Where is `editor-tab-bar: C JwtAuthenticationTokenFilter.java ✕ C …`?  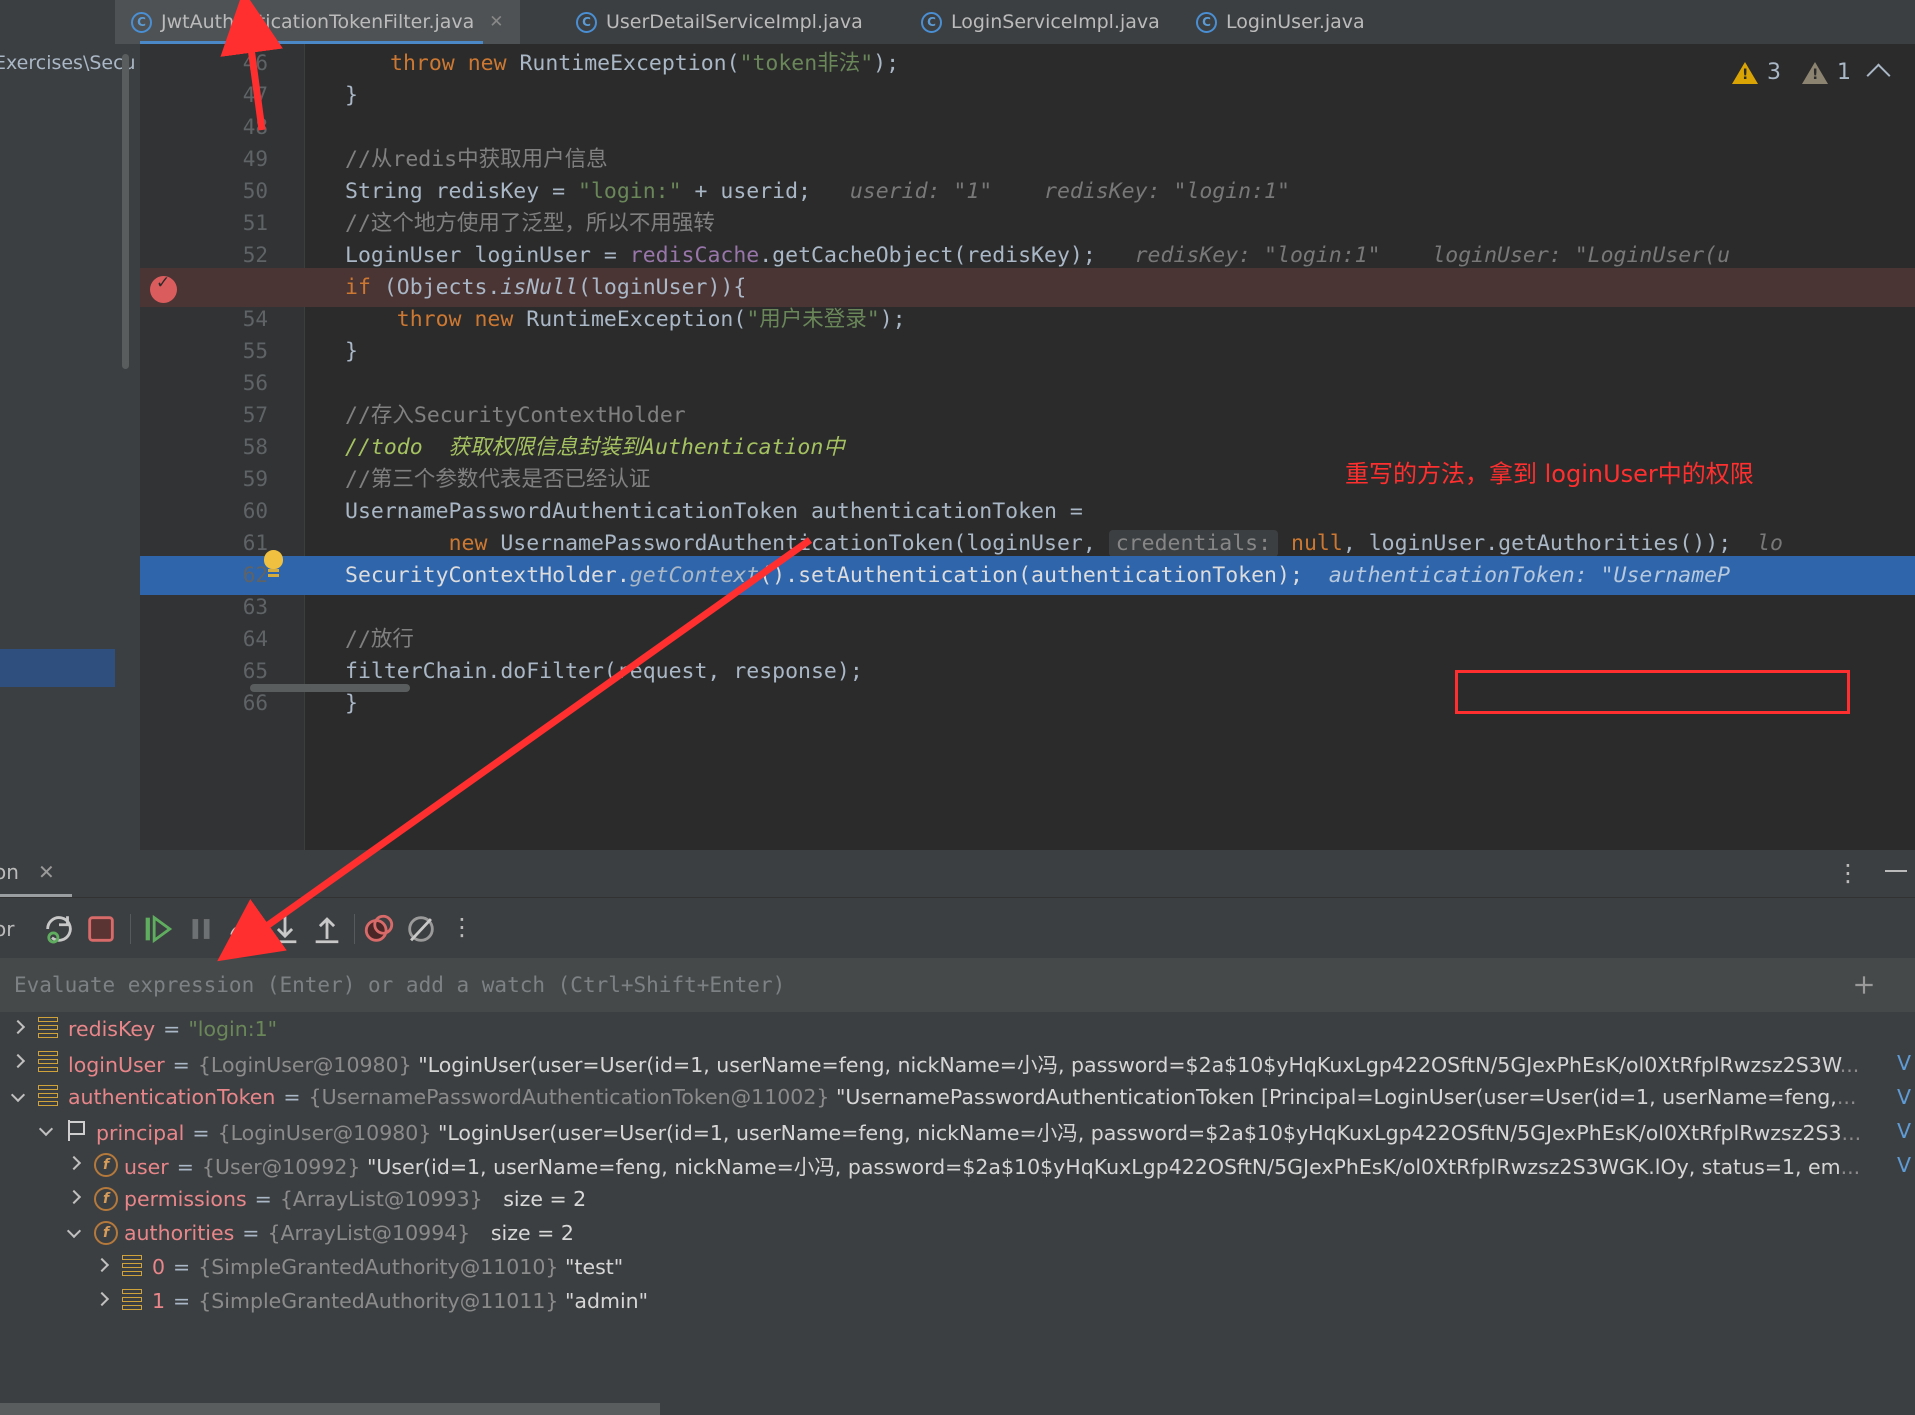
editor-tab-bar: C JwtAuthenticationTokenFilter.java ✕ C … is located at coordinates (957, 22).